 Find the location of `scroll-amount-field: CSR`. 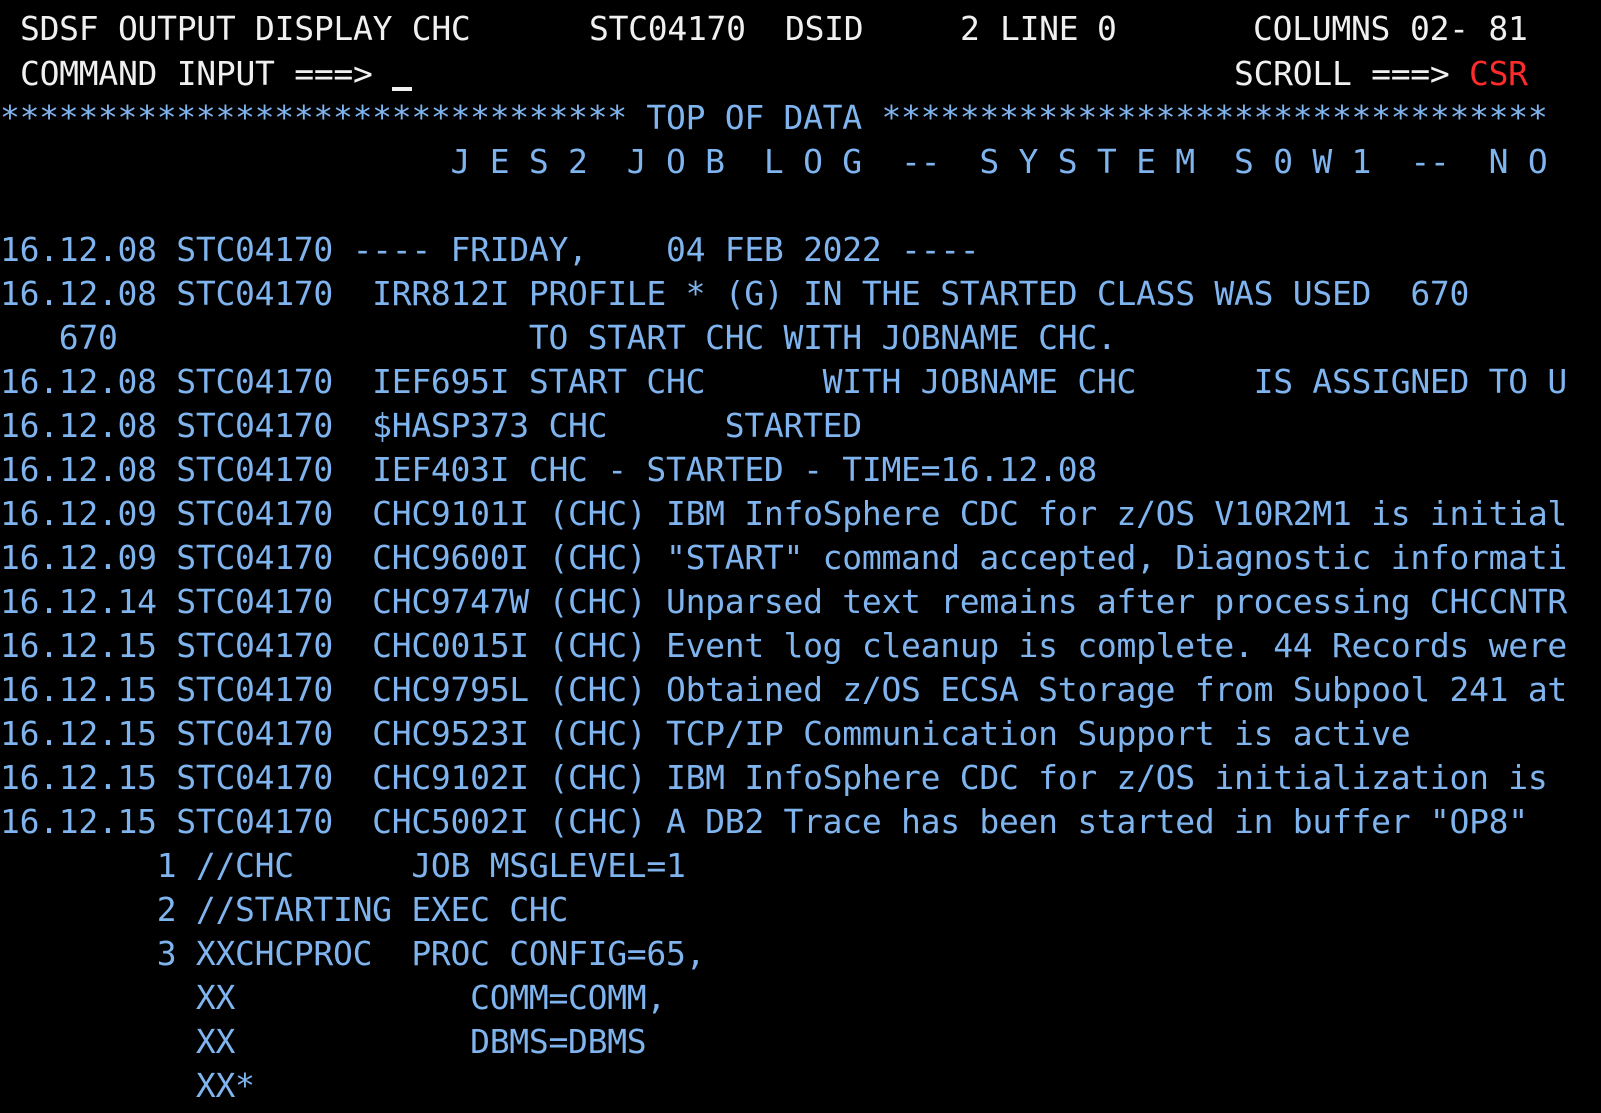

scroll-amount-field: CSR is located at coordinates (1498, 73).